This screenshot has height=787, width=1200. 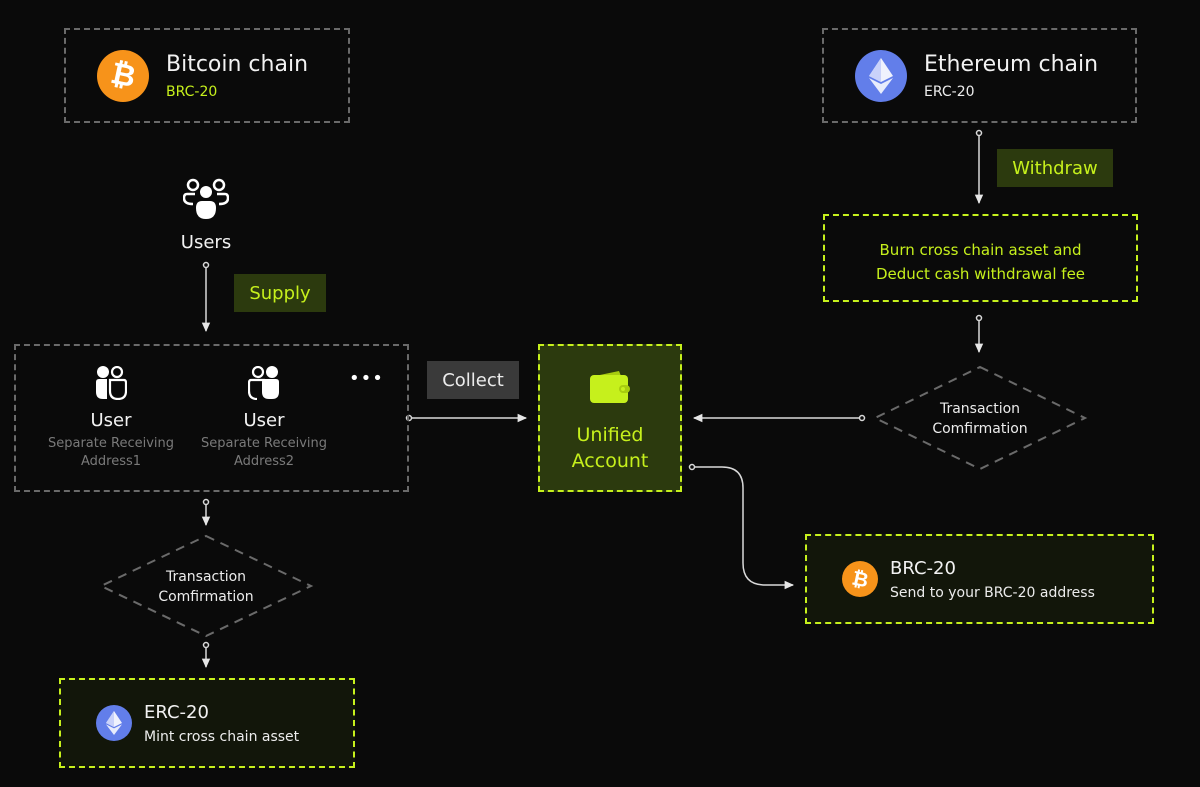 What do you see at coordinates (980, 419) in the screenshot?
I see `confirm-right-label: Transaction Comfirmation` at bounding box center [980, 419].